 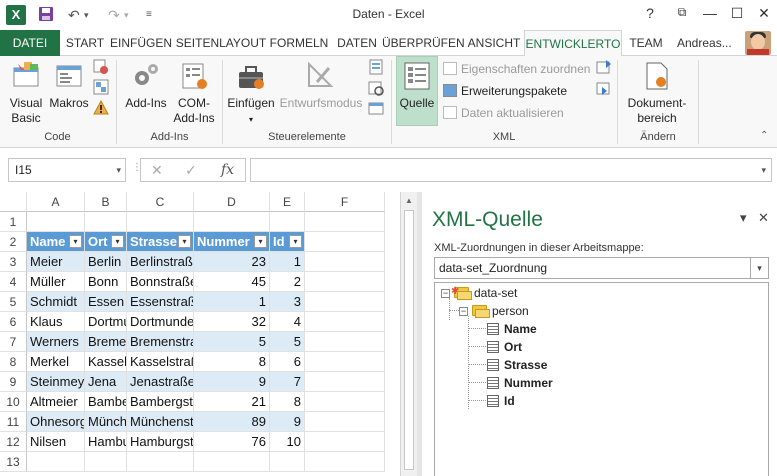 What do you see at coordinates (357, 43) in the screenshot?
I see `tab-daten: DATEN` at bounding box center [357, 43].